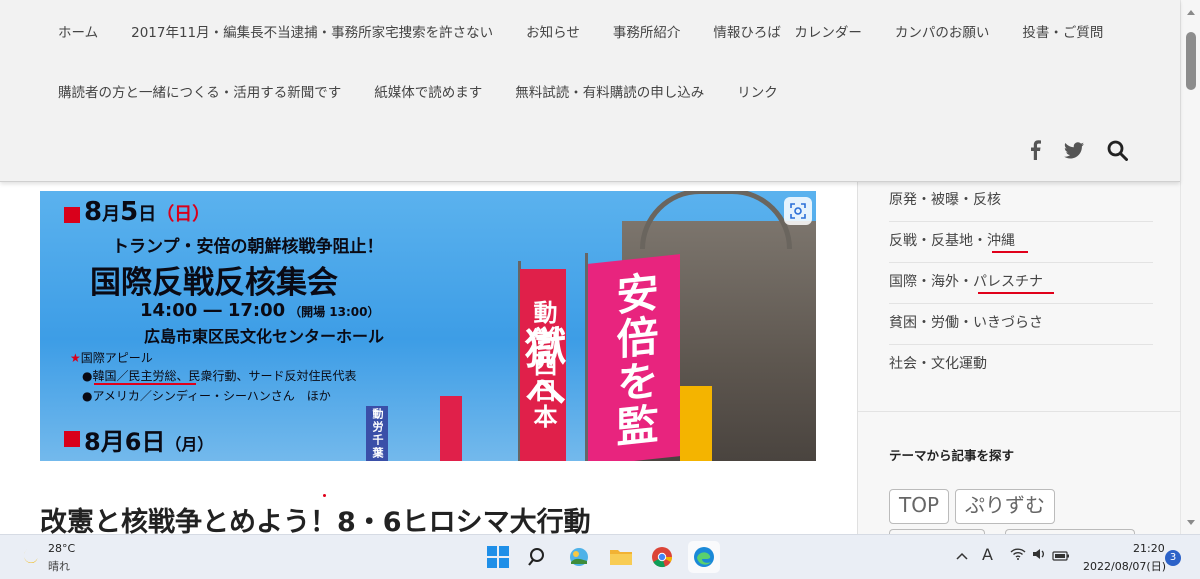 This screenshot has height=579, width=1200. What do you see at coordinates (919, 506) in the screenshot?
I see `tag-top: TOP` at bounding box center [919, 506].